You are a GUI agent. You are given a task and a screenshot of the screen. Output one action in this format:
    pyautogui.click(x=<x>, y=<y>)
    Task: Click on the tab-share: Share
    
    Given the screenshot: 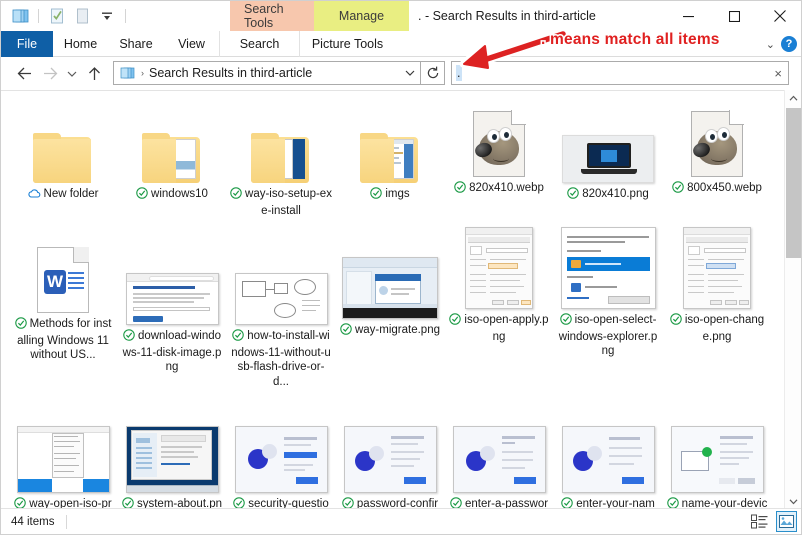 What is the action you would take?
    pyautogui.click(x=136, y=44)
    